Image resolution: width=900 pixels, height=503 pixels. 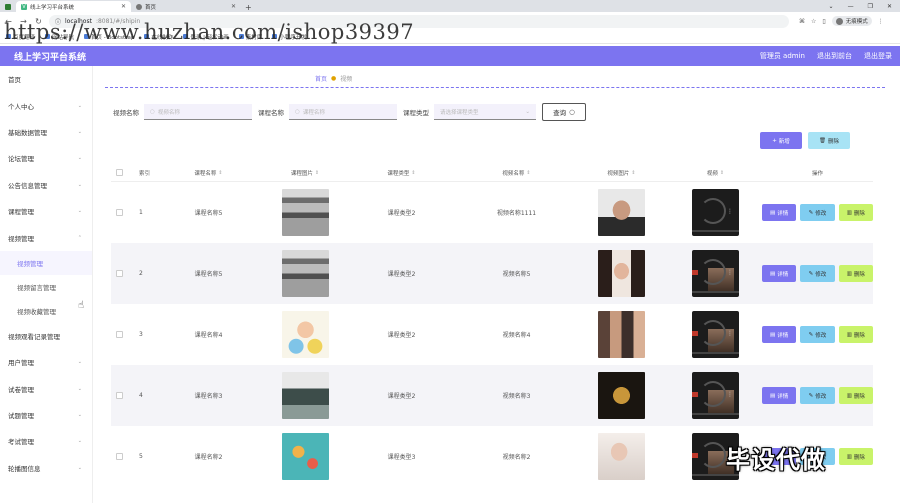 I want to click on bookmark-item: 首页 - Bootstrap, so click(x=109, y=37).